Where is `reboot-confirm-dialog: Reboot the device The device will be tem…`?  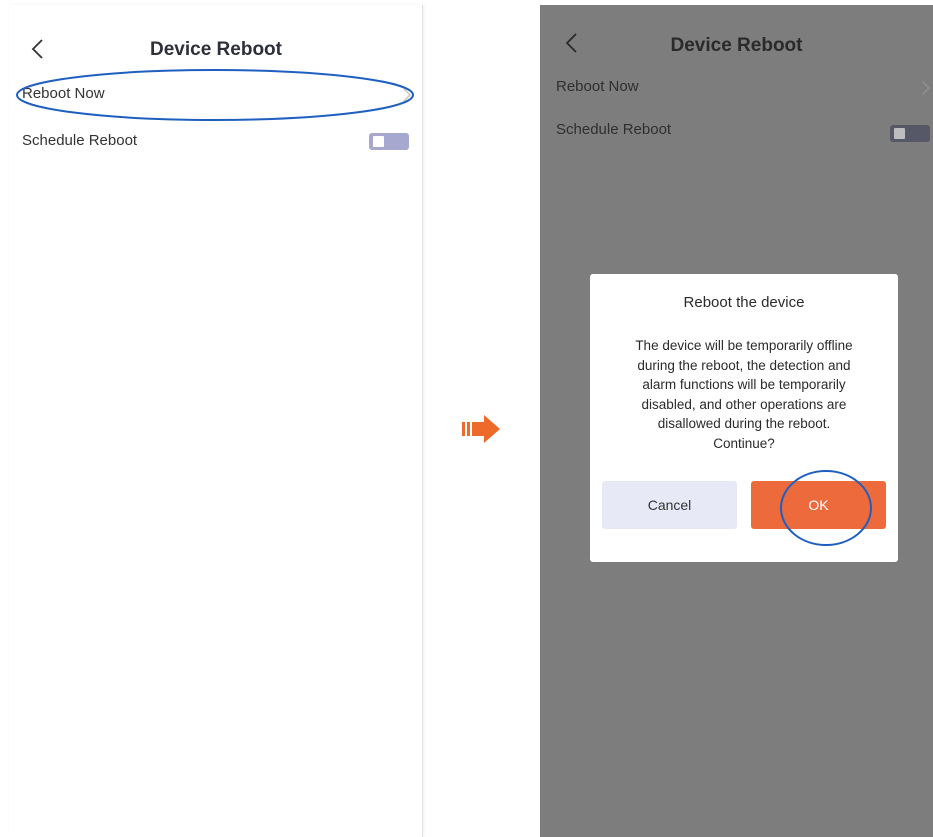
reboot-confirm-dialog: Reboot the device The device will be tem… is located at coordinates (744, 418).